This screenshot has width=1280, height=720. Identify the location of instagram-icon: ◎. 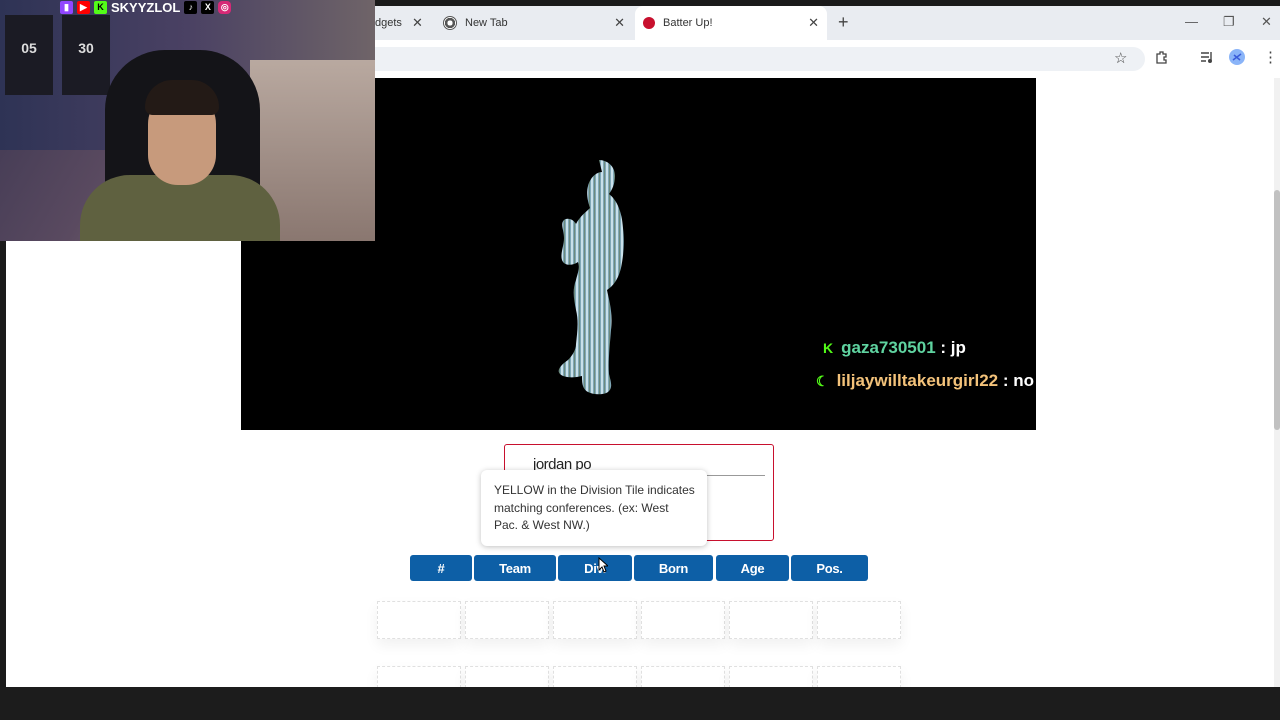
(225, 7).